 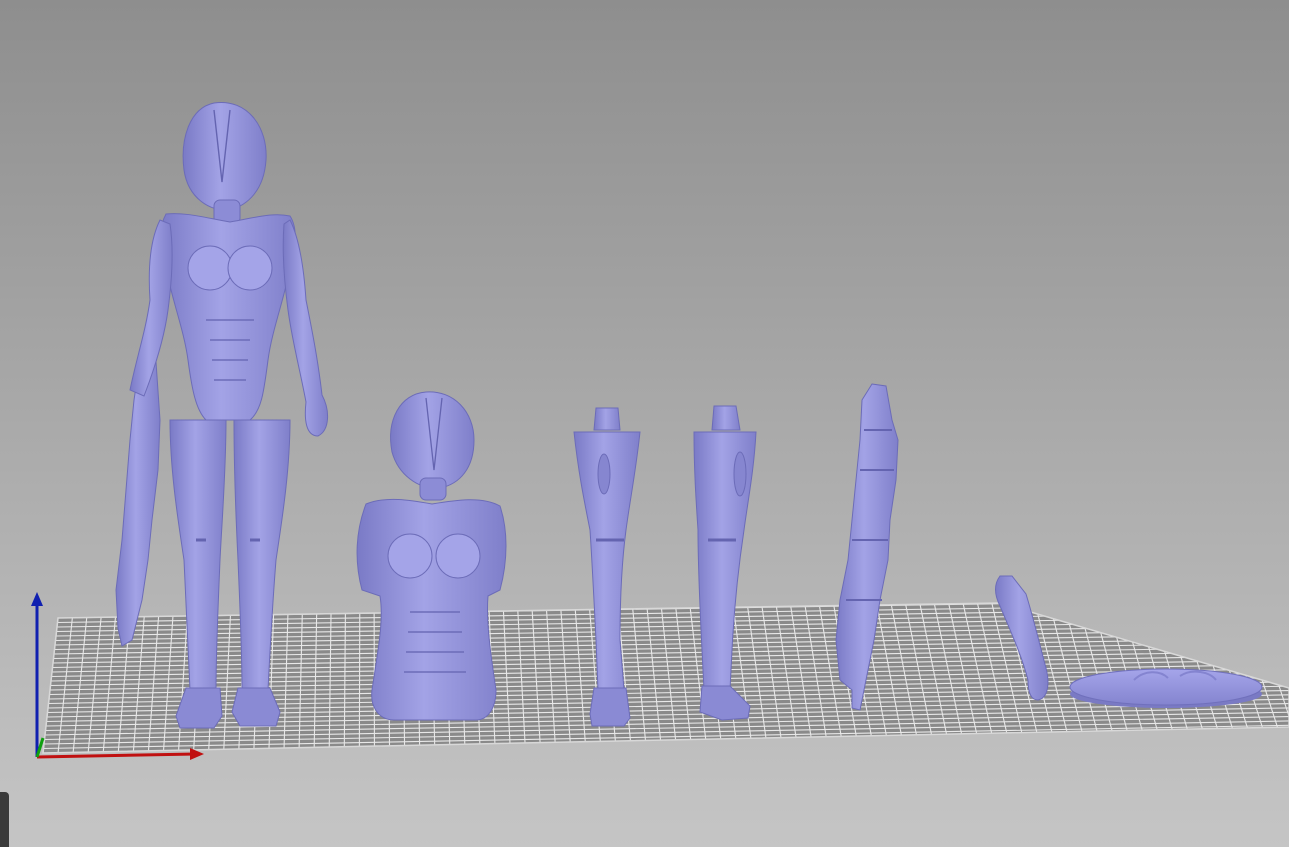 What do you see at coordinates (1166, 688) in the screenshot?
I see `model-round-base` at bounding box center [1166, 688].